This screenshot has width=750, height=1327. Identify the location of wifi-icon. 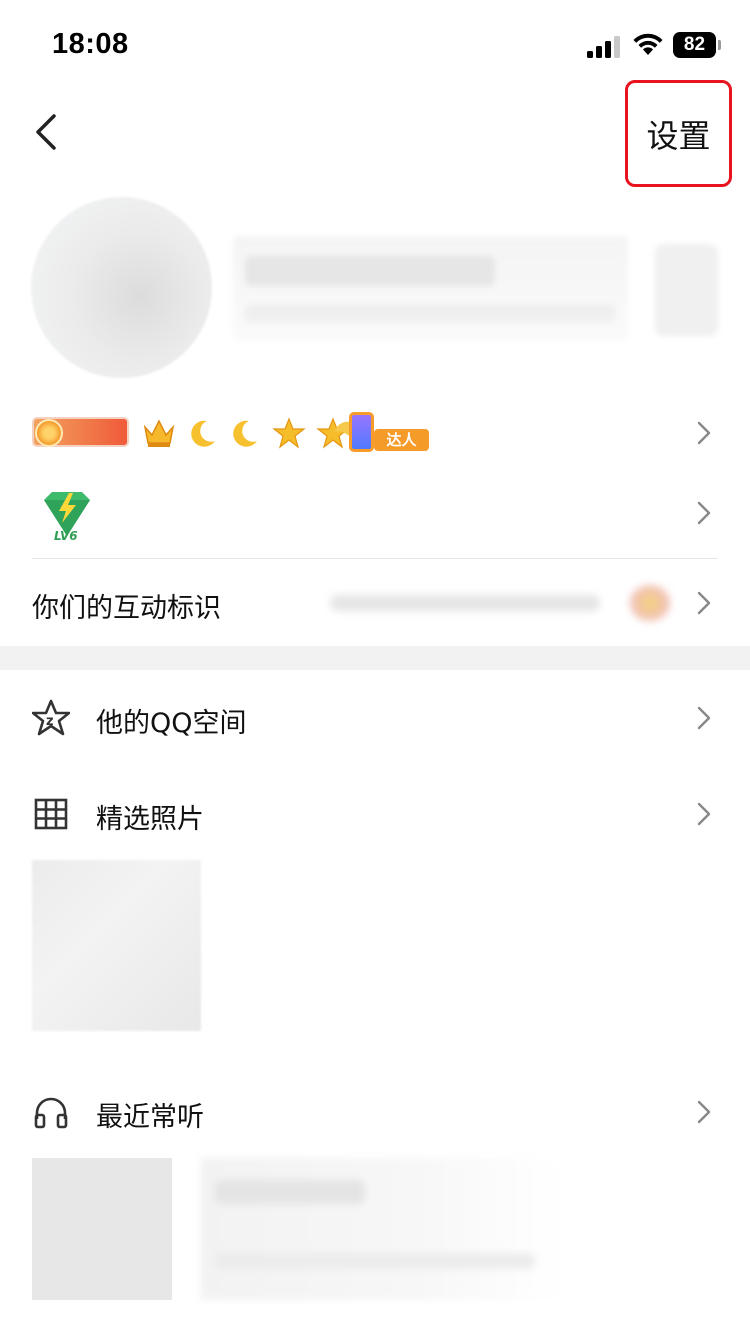
(648, 44).